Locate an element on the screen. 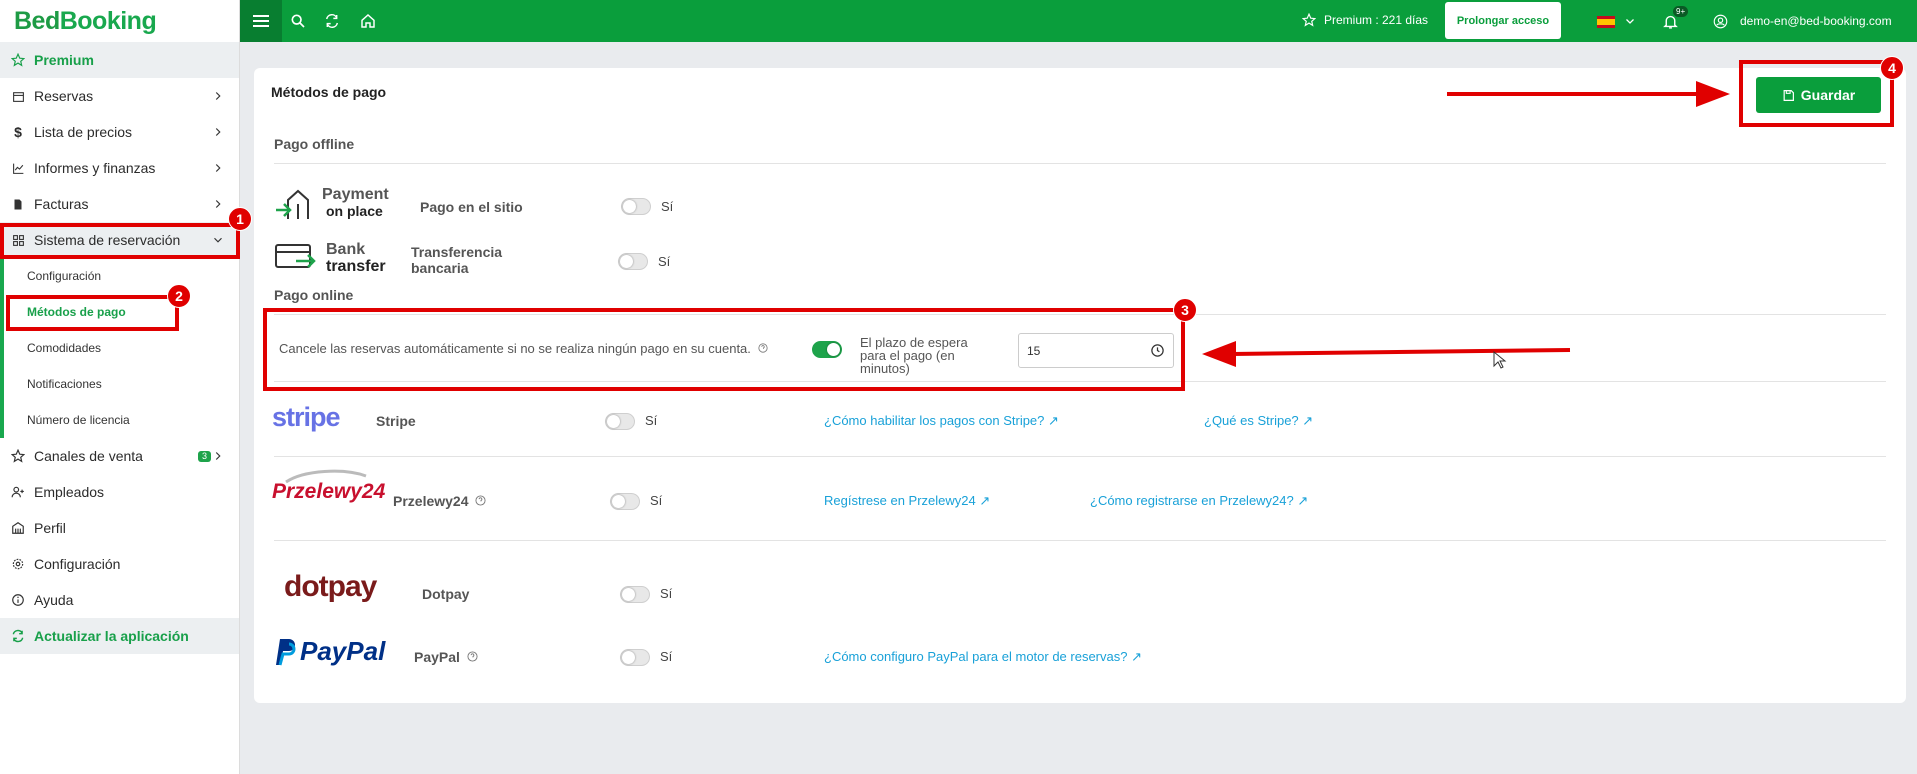  link-habilitar-stripe: ¿Cómo habilitar los pagos con Stripe? ↗ is located at coordinates (941, 421).